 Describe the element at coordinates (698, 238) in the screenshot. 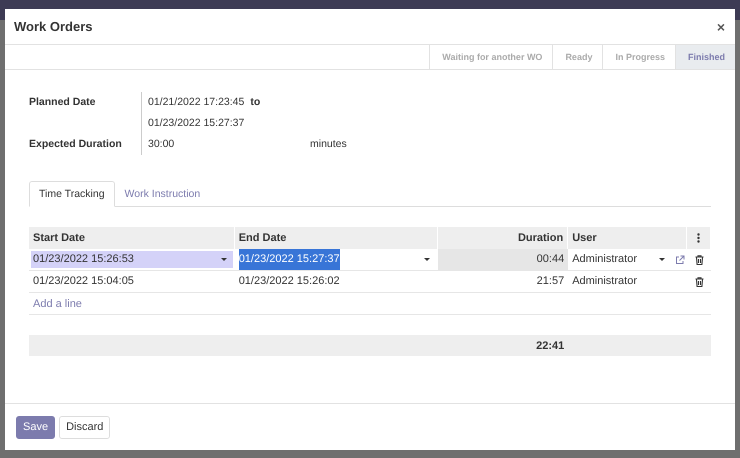

I see `more-options-icon` at that location.